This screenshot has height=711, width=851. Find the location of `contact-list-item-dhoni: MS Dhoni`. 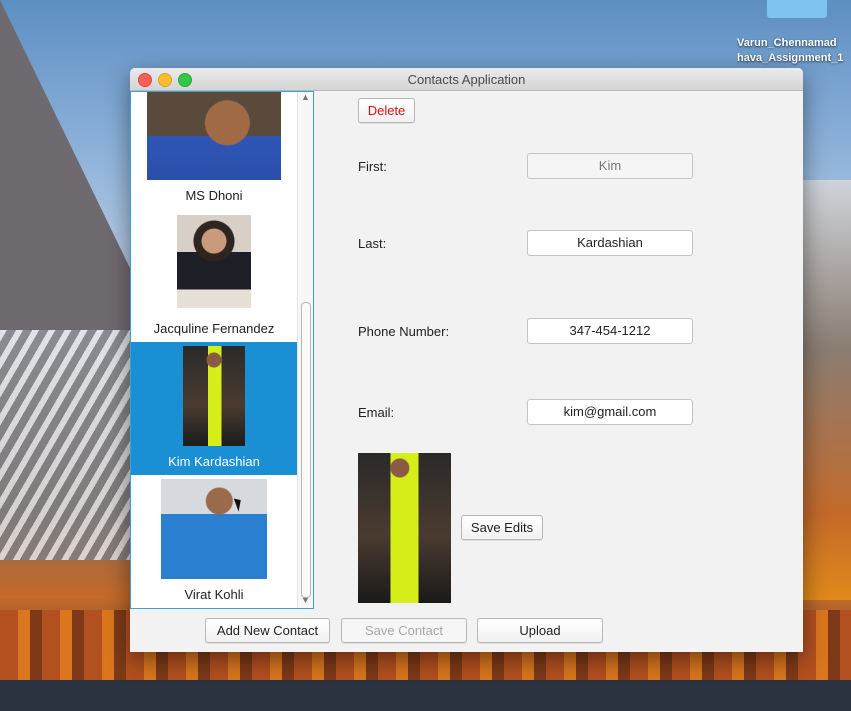

contact-list-item-dhoni: MS Dhoni is located at coordinates (214, 147).